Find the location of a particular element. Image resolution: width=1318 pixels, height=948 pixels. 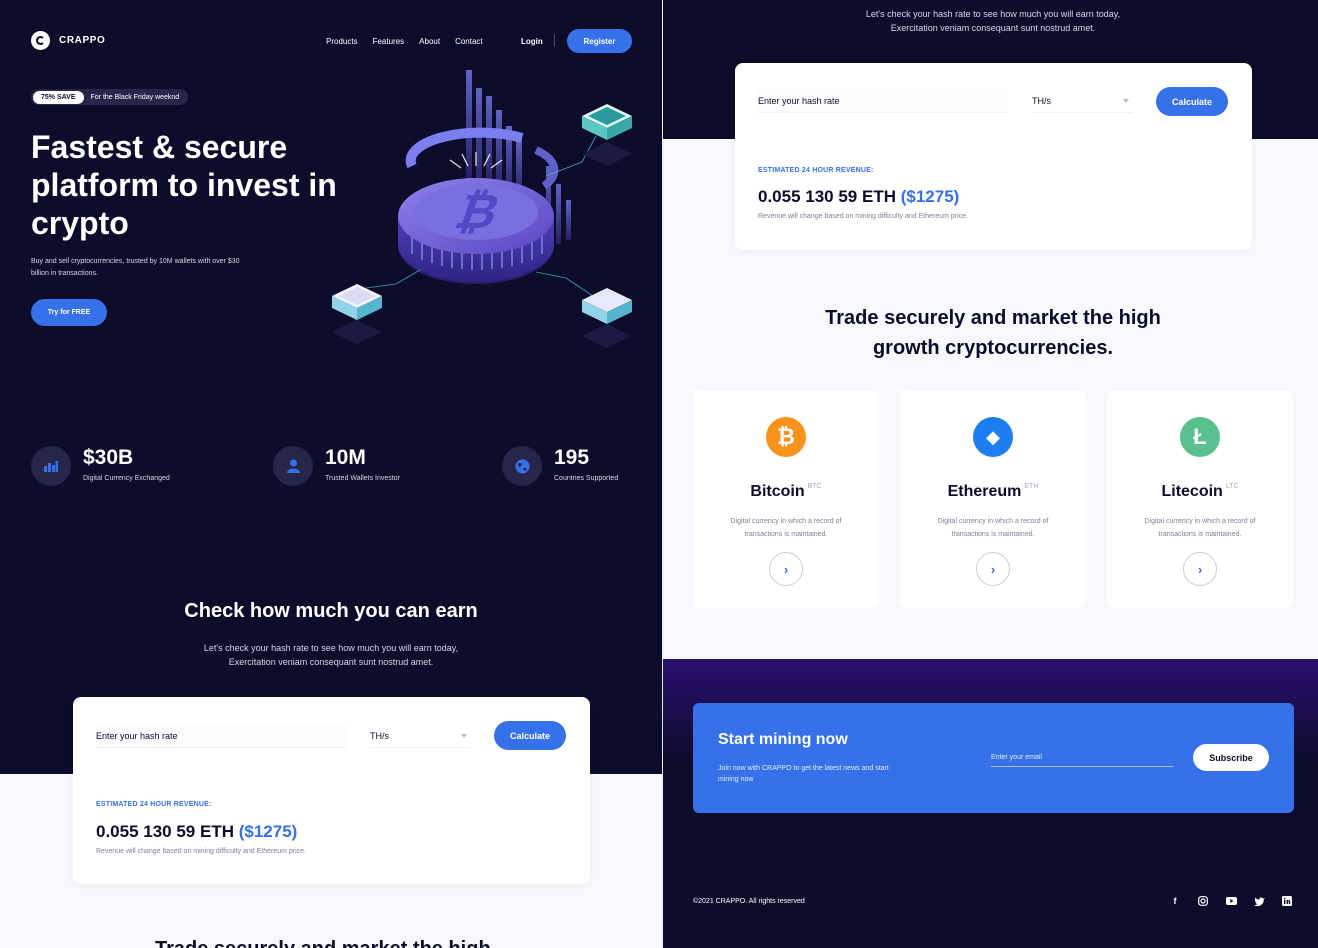

stat-label: Countries Supported is located at coordinates (586, 478).